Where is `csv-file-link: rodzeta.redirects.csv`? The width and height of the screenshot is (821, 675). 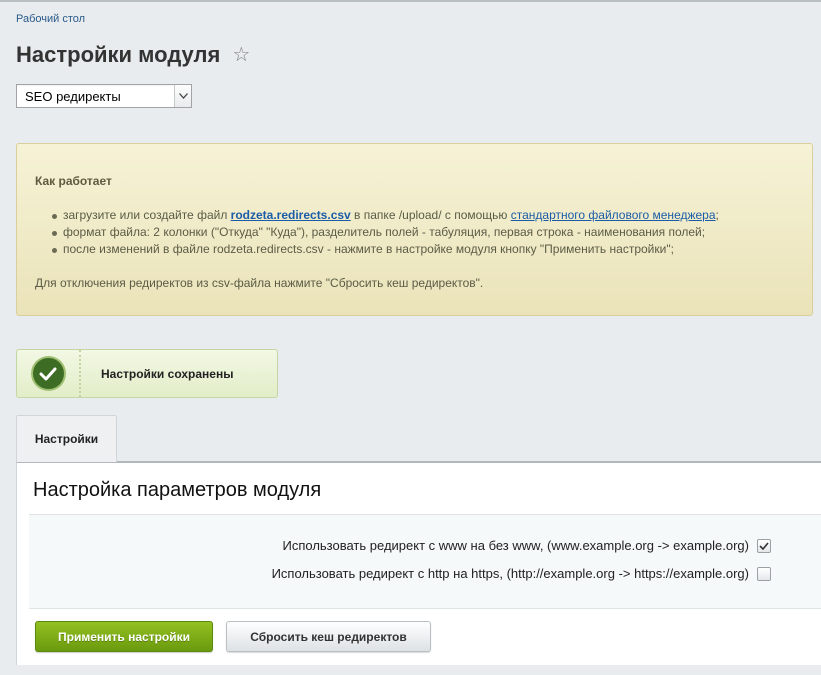
csv-file-link: rodzeta.redirects.csv is located at coordinates (291, 215).